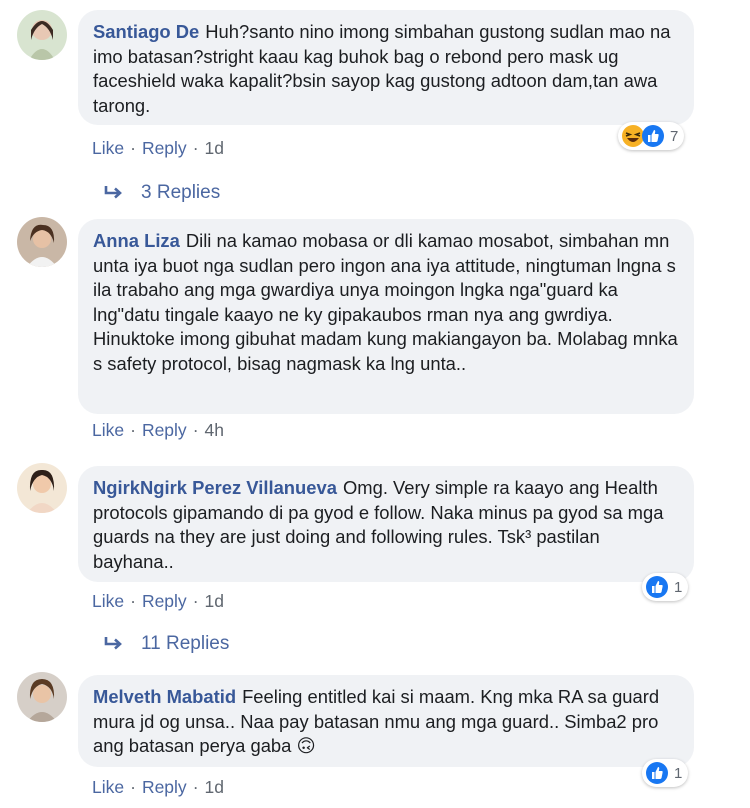  I want to click on view-replies-link: 11 Replies, so click(166, 644).